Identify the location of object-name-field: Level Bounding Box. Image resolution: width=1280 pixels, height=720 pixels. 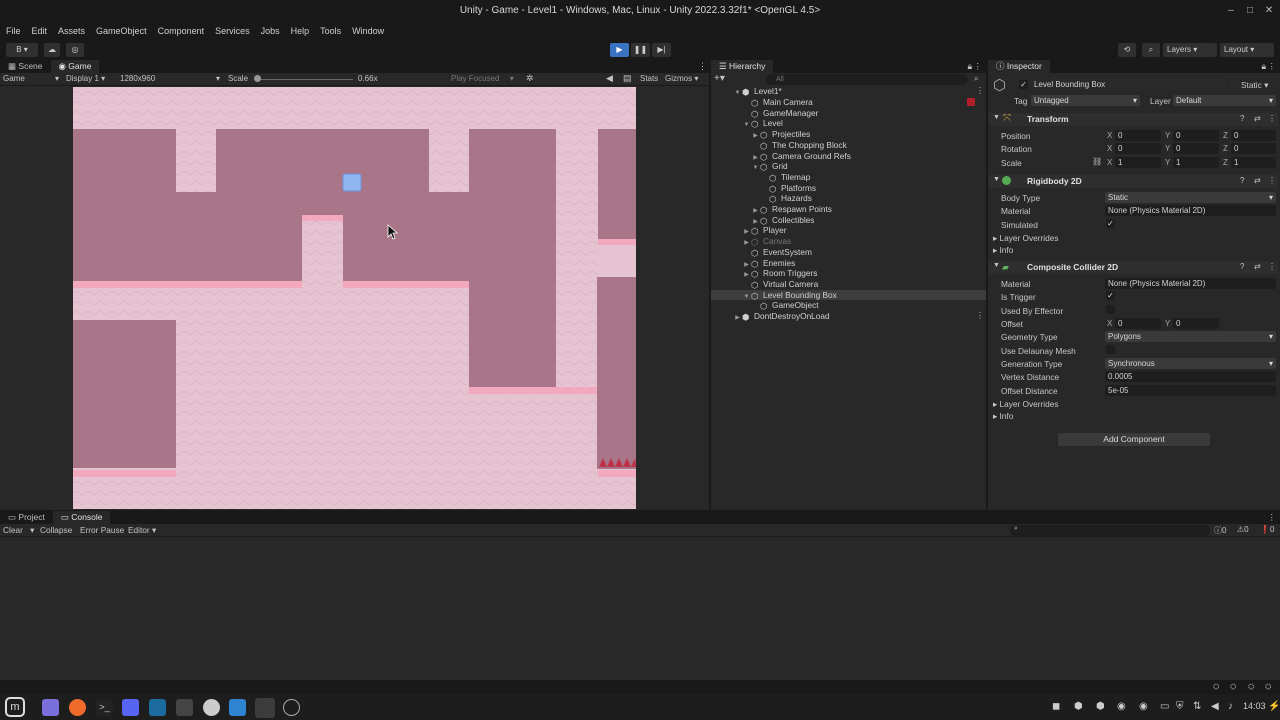
(1128, 84).